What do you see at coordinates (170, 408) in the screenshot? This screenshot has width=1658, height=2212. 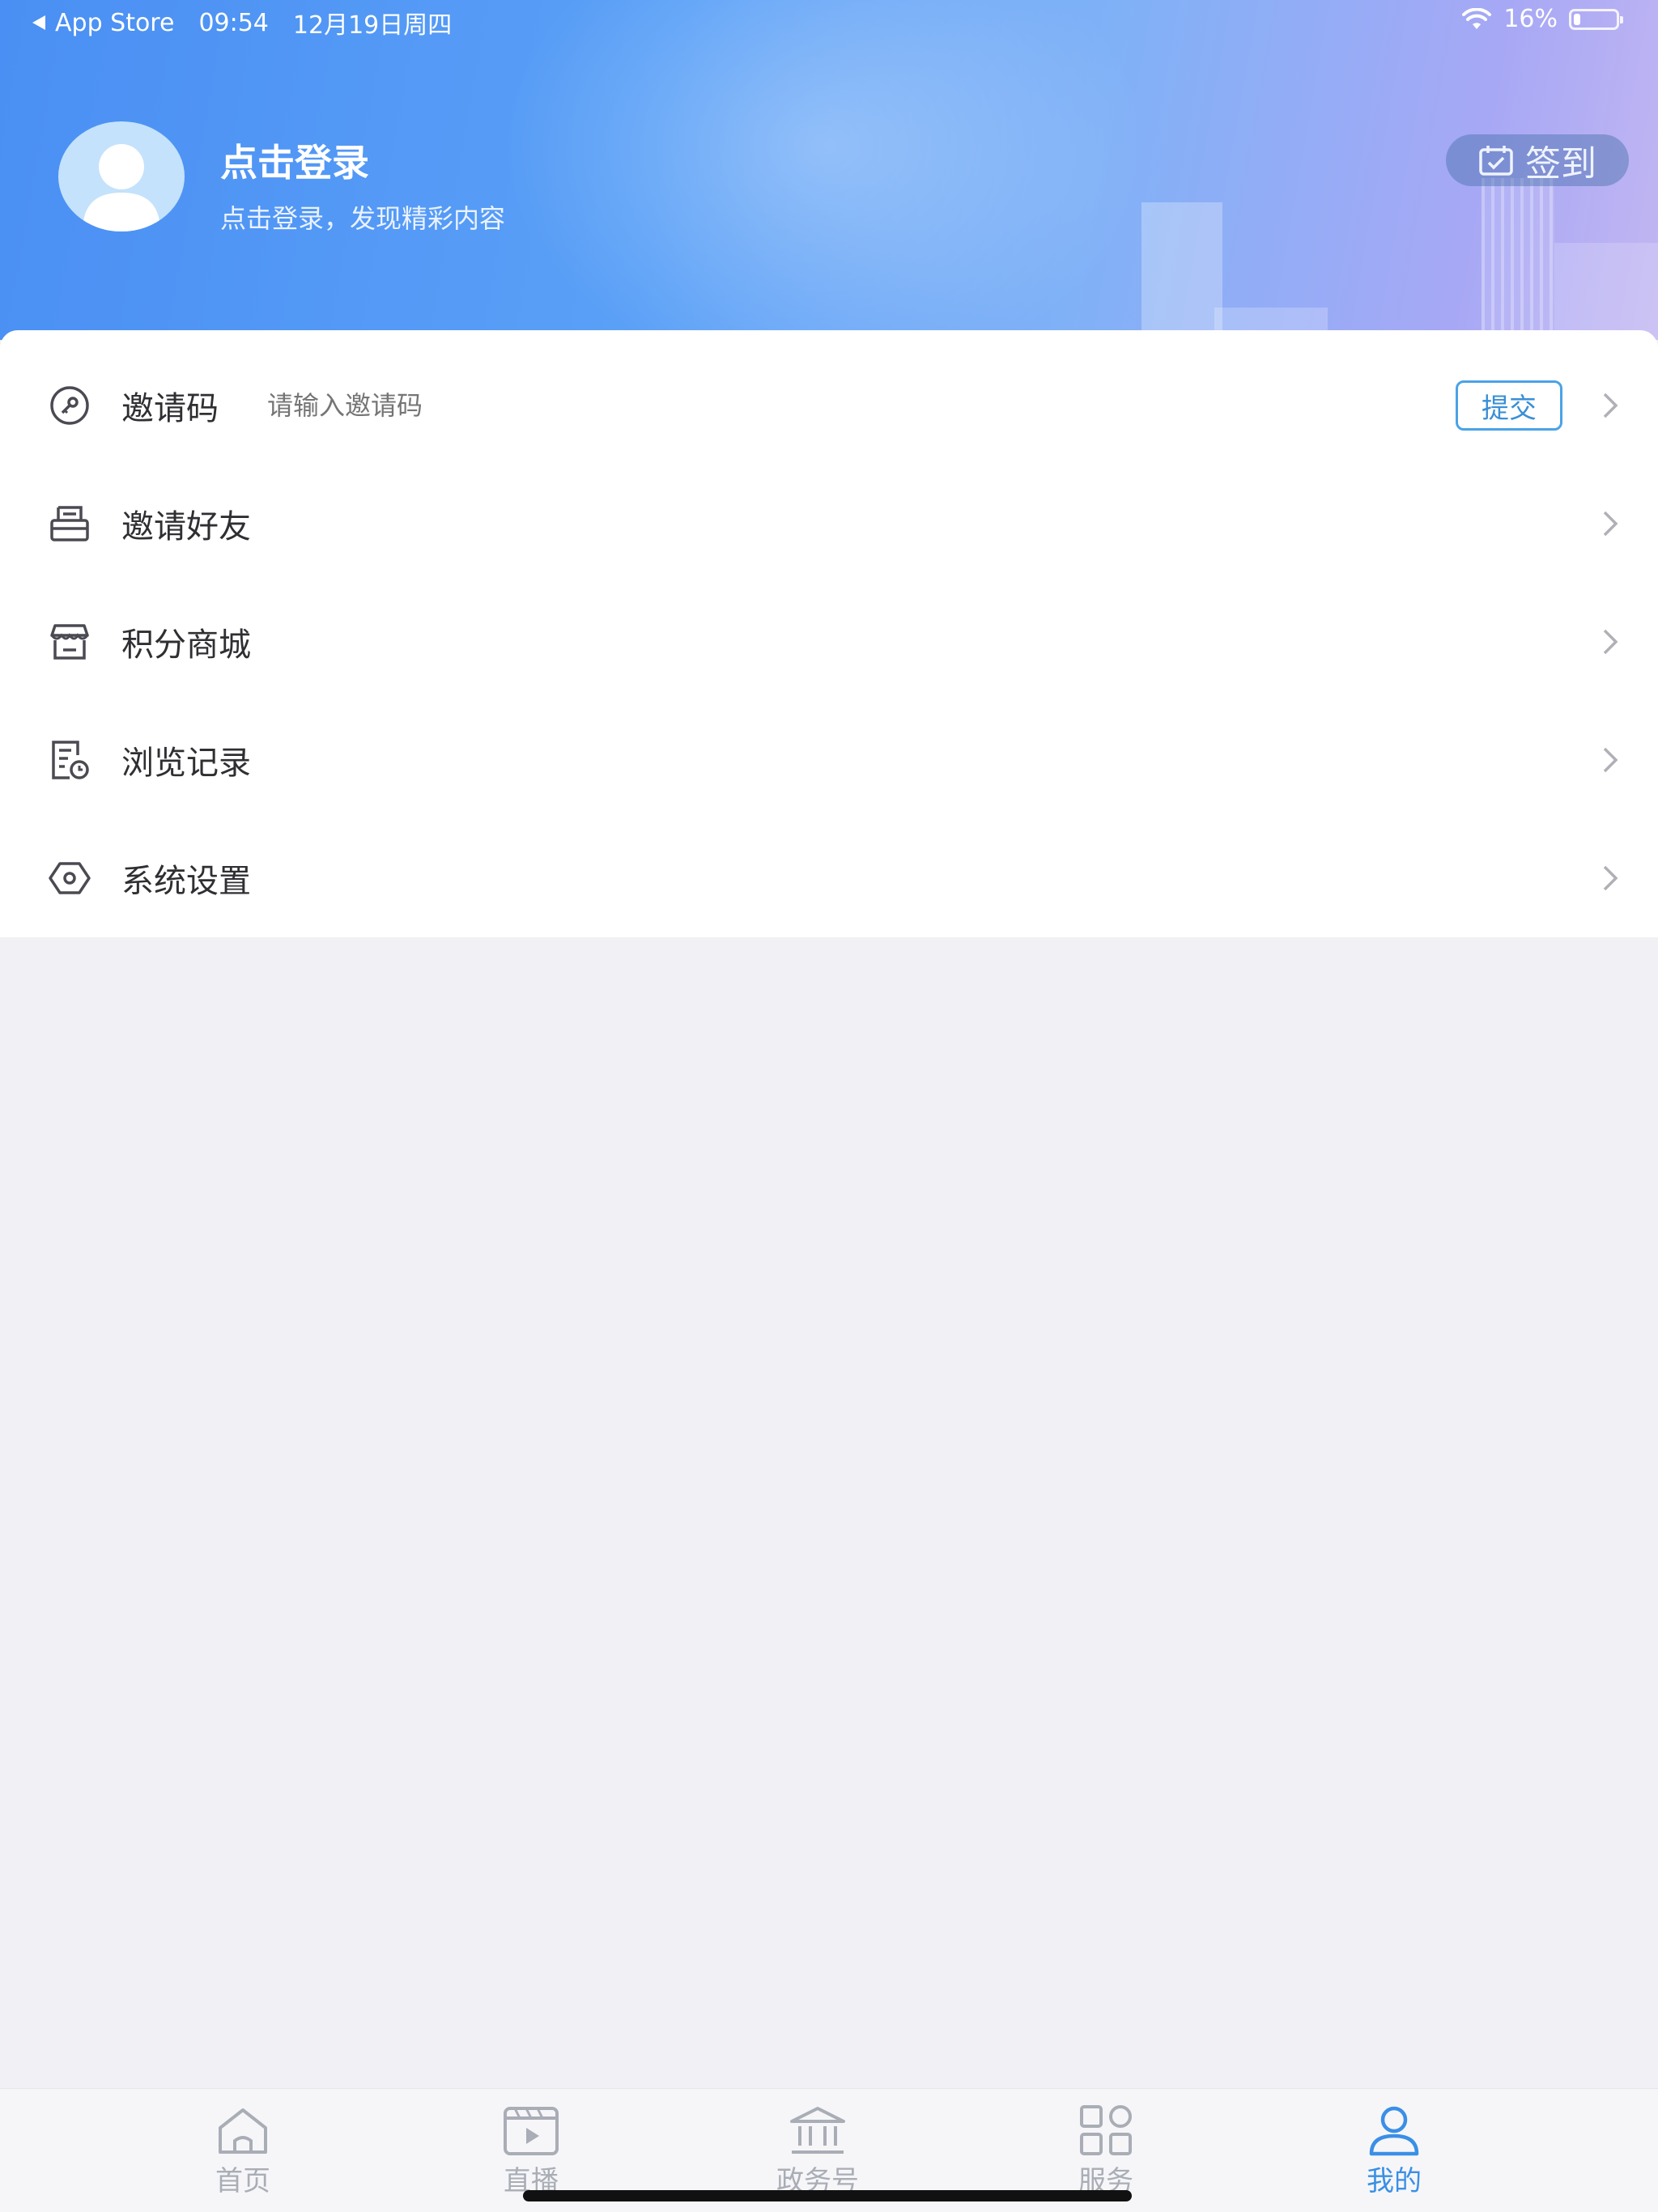 I see `invite-code-label: 邀请码` at bounding box center [170, 408].